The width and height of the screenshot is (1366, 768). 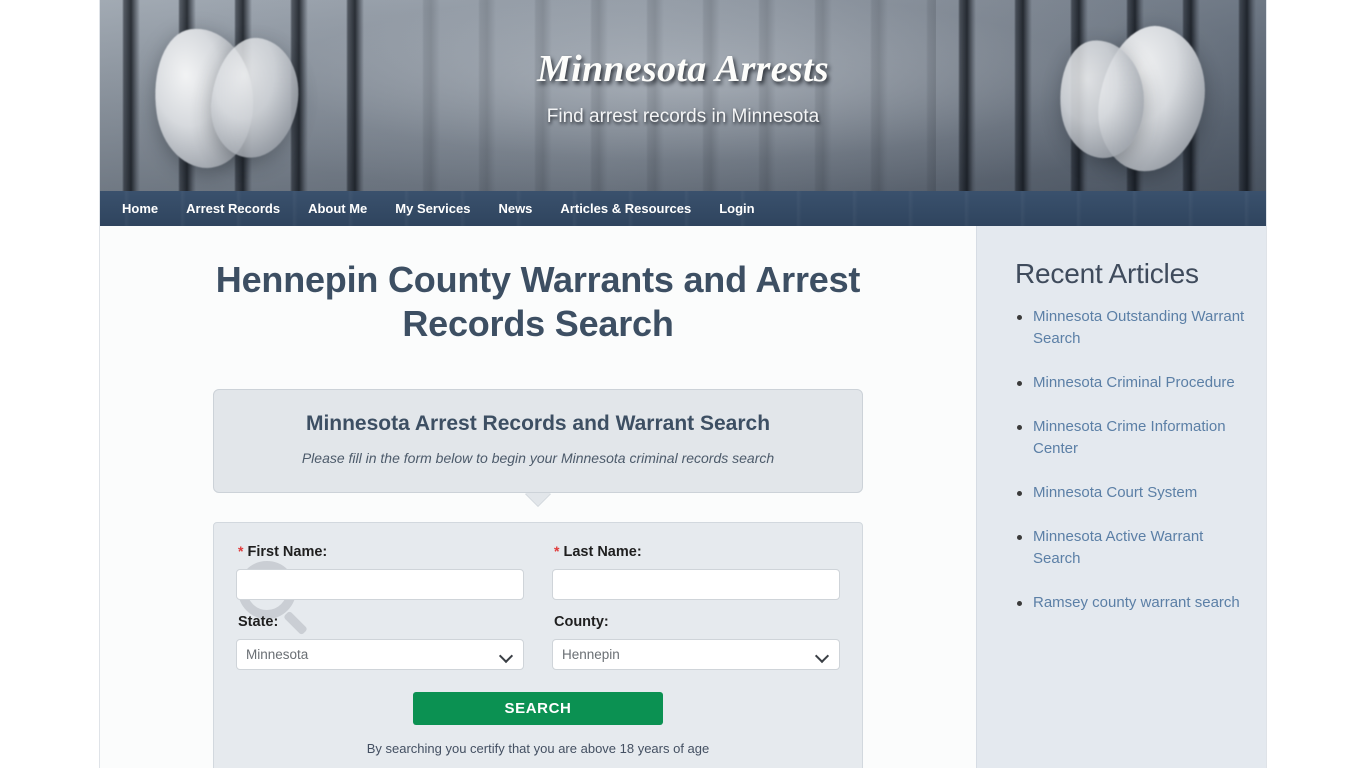 I want to click on sidebar-link-crime-information-center: Minnesota Crime Information Center, so click(x=1129, y=437).